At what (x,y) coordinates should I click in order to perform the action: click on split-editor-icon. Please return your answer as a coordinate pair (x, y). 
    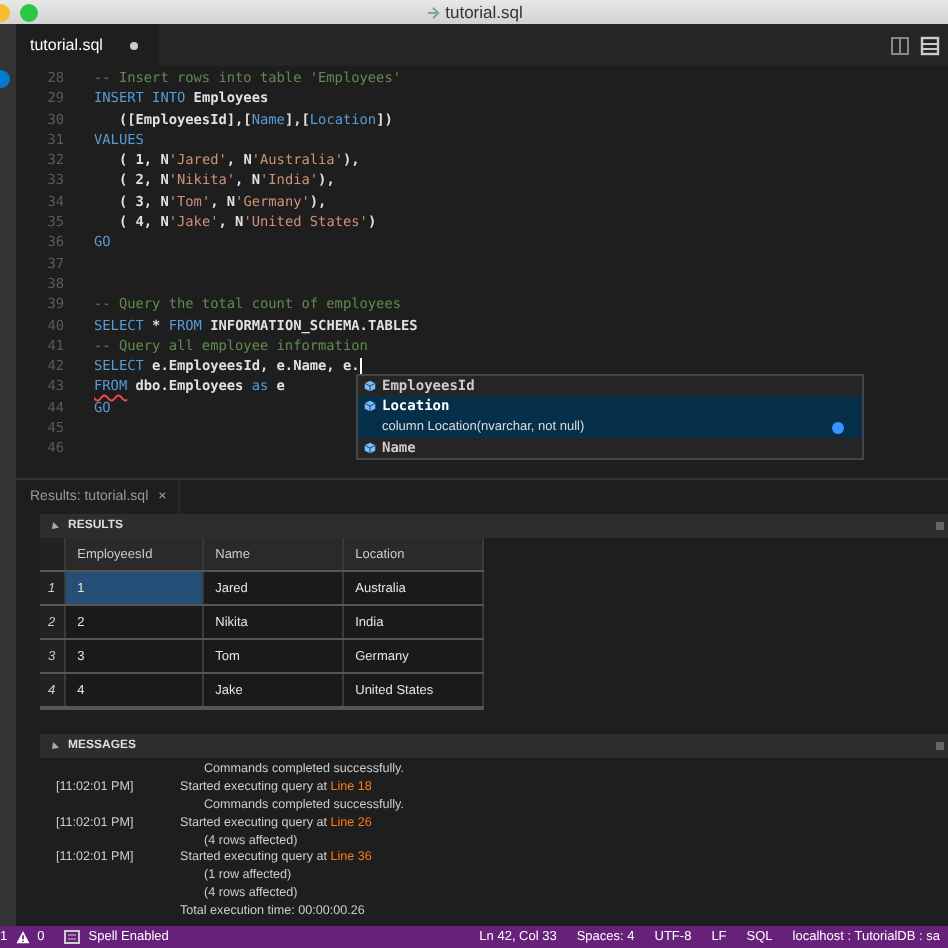
    Looking at the image, I should click on (900, 45).